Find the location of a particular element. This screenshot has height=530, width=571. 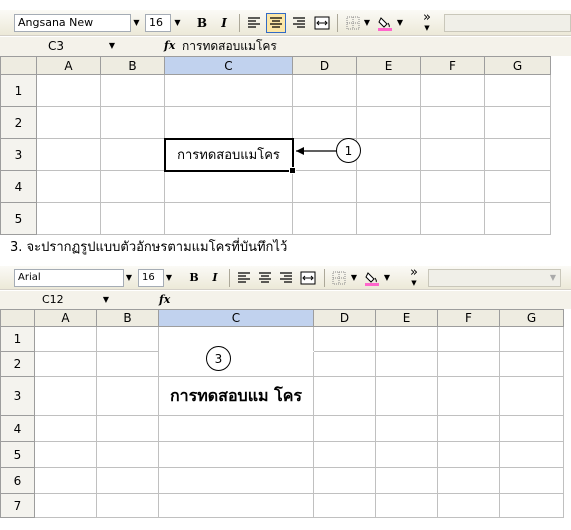

fill-color-dropdown-arrow: ▼ is located at coordinates (400, 23).